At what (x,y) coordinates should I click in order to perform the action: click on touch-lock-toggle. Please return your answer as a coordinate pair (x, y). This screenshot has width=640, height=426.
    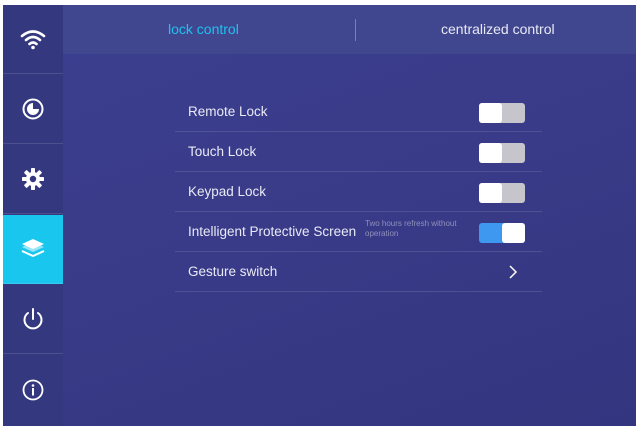
    Looking at the image, I should click on (502, 153).